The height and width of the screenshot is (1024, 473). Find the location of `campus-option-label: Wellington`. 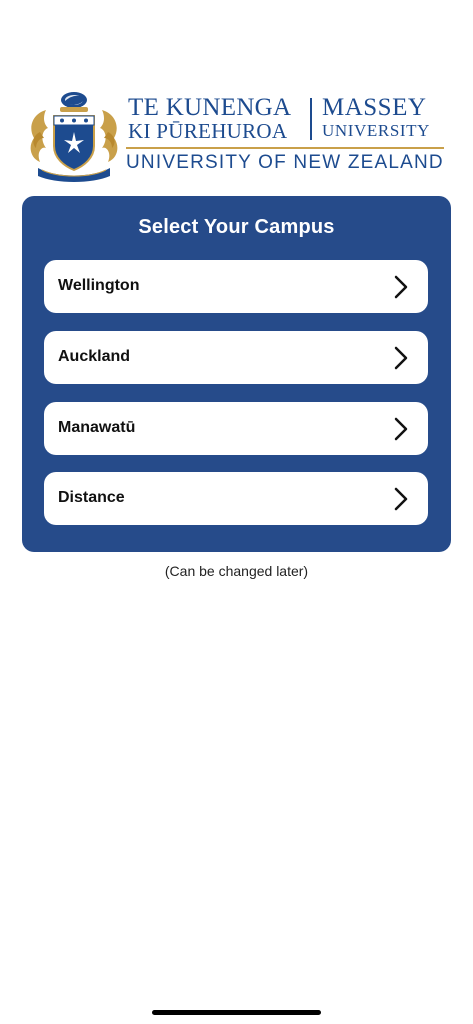

campus-option-label: Wellington is located at coordinates (99, 285).